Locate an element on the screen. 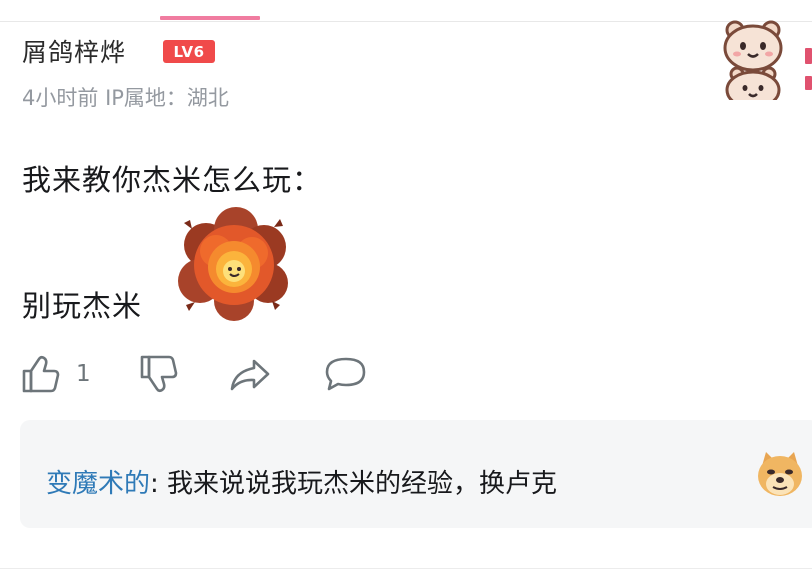  reply-button is located at coordinates (347, 374).